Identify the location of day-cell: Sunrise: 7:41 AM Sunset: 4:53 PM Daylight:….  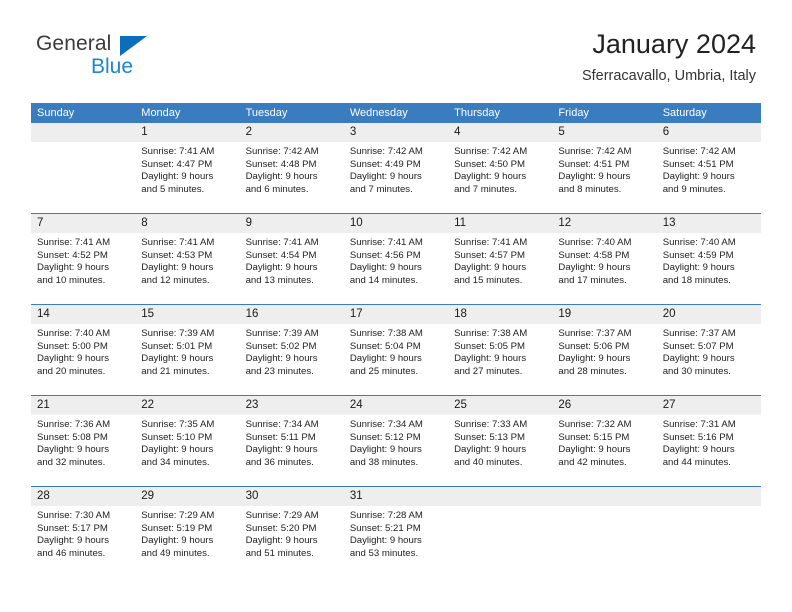
(187, 268).